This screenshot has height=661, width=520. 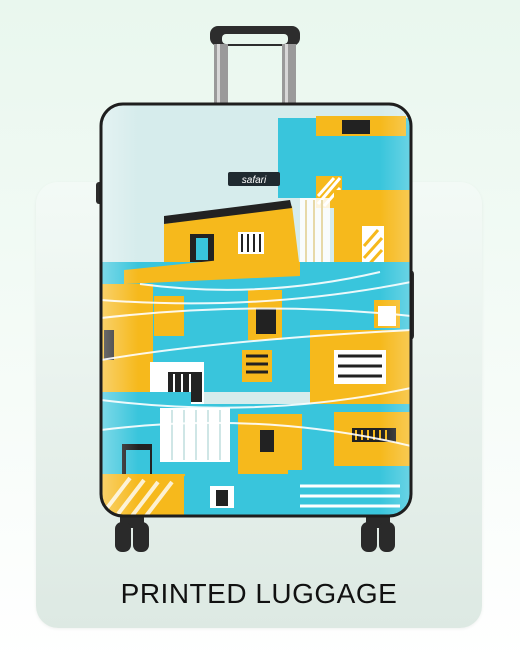 What do you see at coordinates (259, 594) in the screenshot?
I see `category-caption: PRINTED LUGGAGE` at bounding box center [259, 594].